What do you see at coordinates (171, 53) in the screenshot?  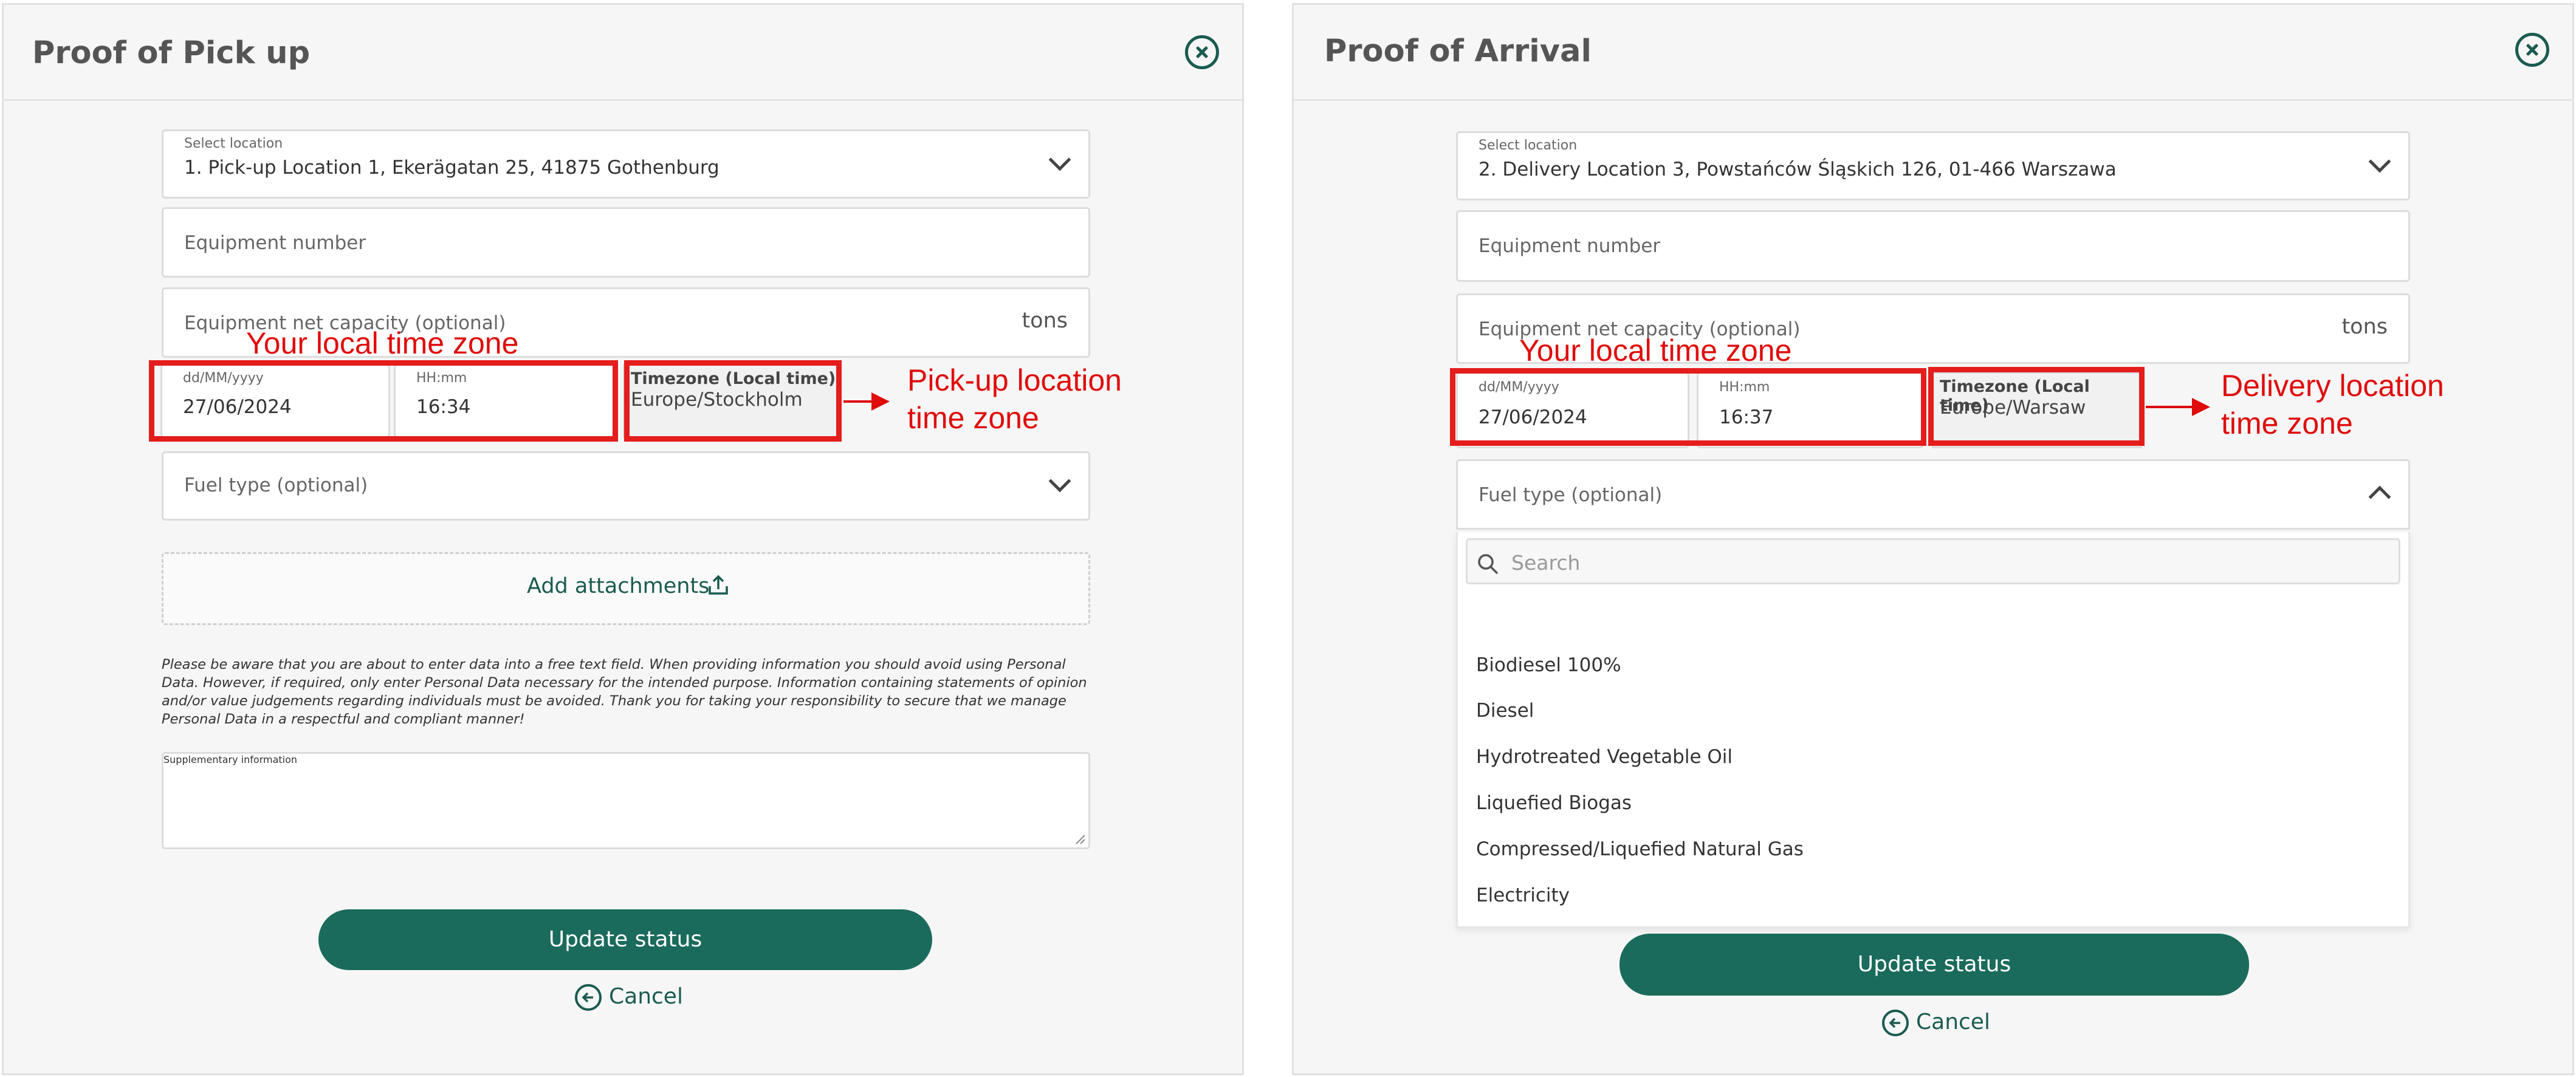 I see `dialog-title: Proof of Pick up` at bounding box center [171, 53].